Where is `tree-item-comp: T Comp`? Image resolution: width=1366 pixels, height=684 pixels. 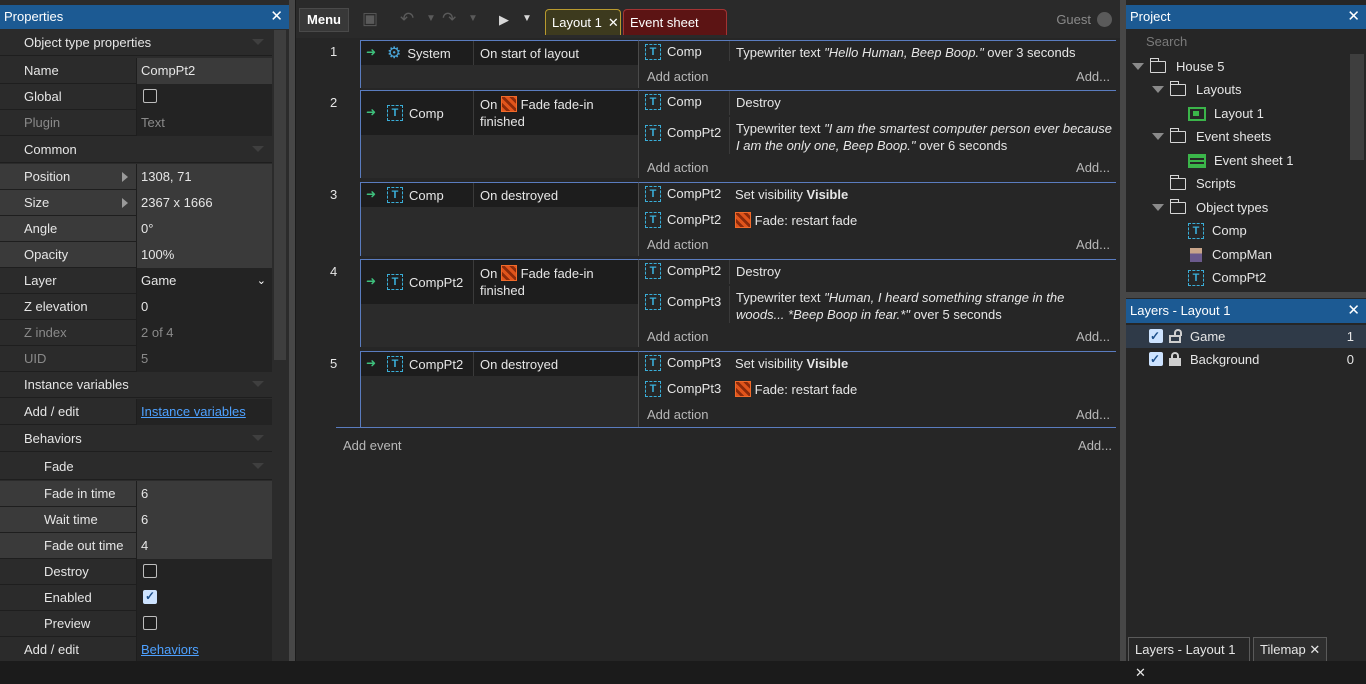
tree-item-comp: T Comp is located at coordinates (1217, 230).